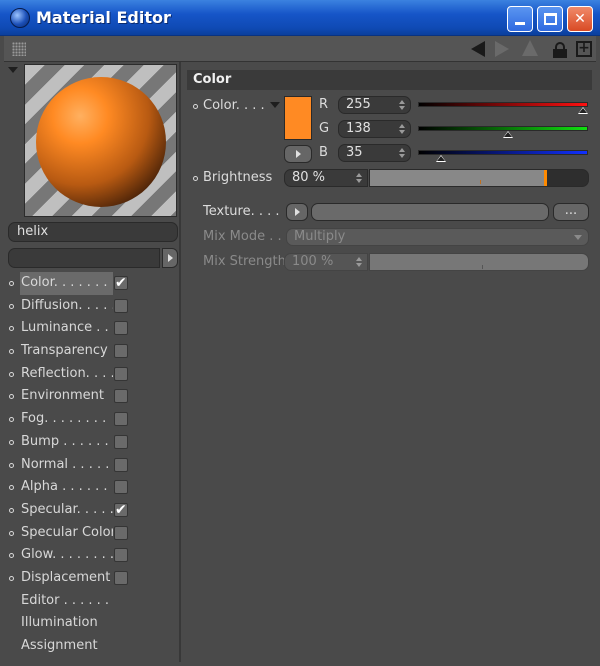 Image resolution: width=600 pixels, height=666 pixels. Describe the element at coordinates (503, 108) in the screenshot. I see `red-slider` at that location.